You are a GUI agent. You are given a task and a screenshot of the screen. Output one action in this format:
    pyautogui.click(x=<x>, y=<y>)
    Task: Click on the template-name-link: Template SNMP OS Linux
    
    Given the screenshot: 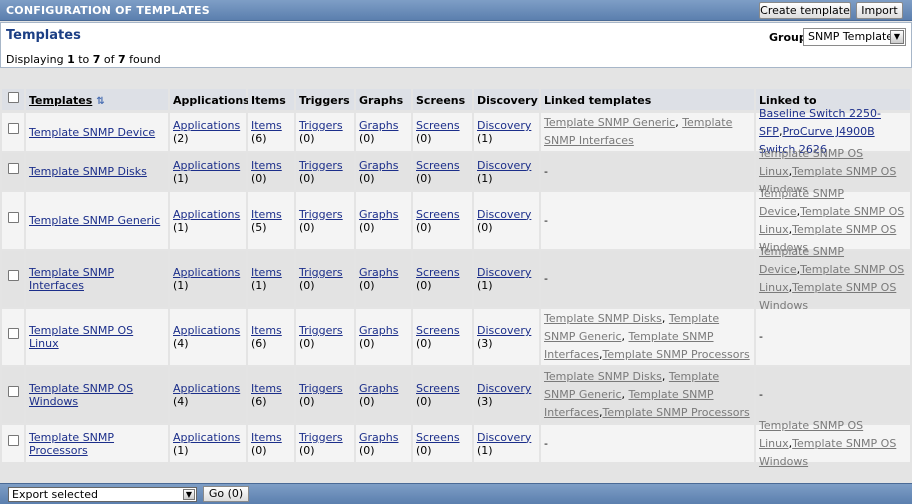 What is the action you would take?
    pyautogui.click(x=97, y=337)
    